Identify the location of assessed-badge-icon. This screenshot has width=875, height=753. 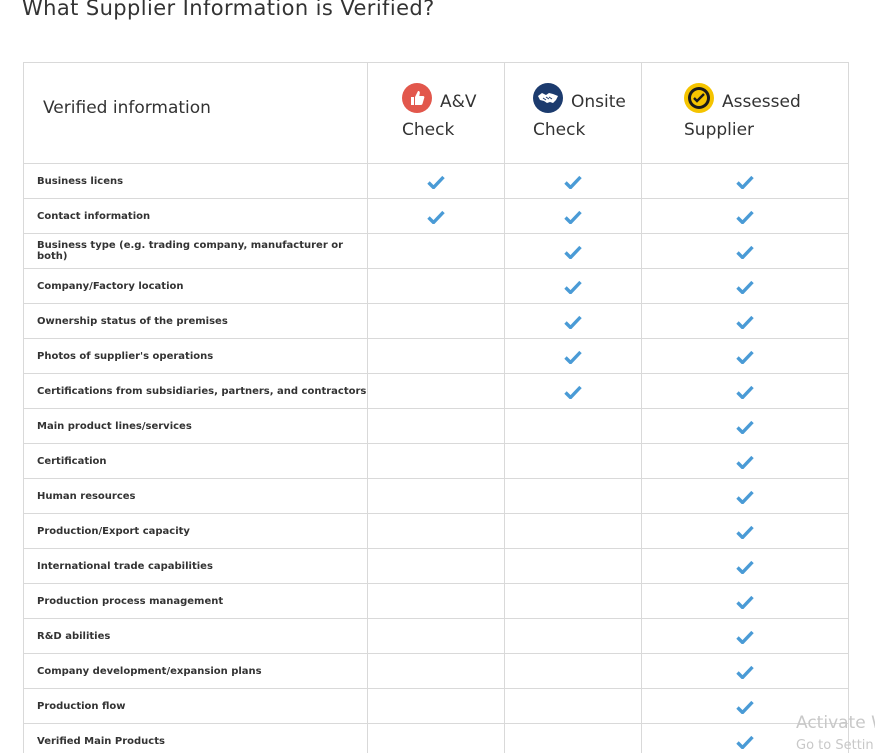
(699, 97).